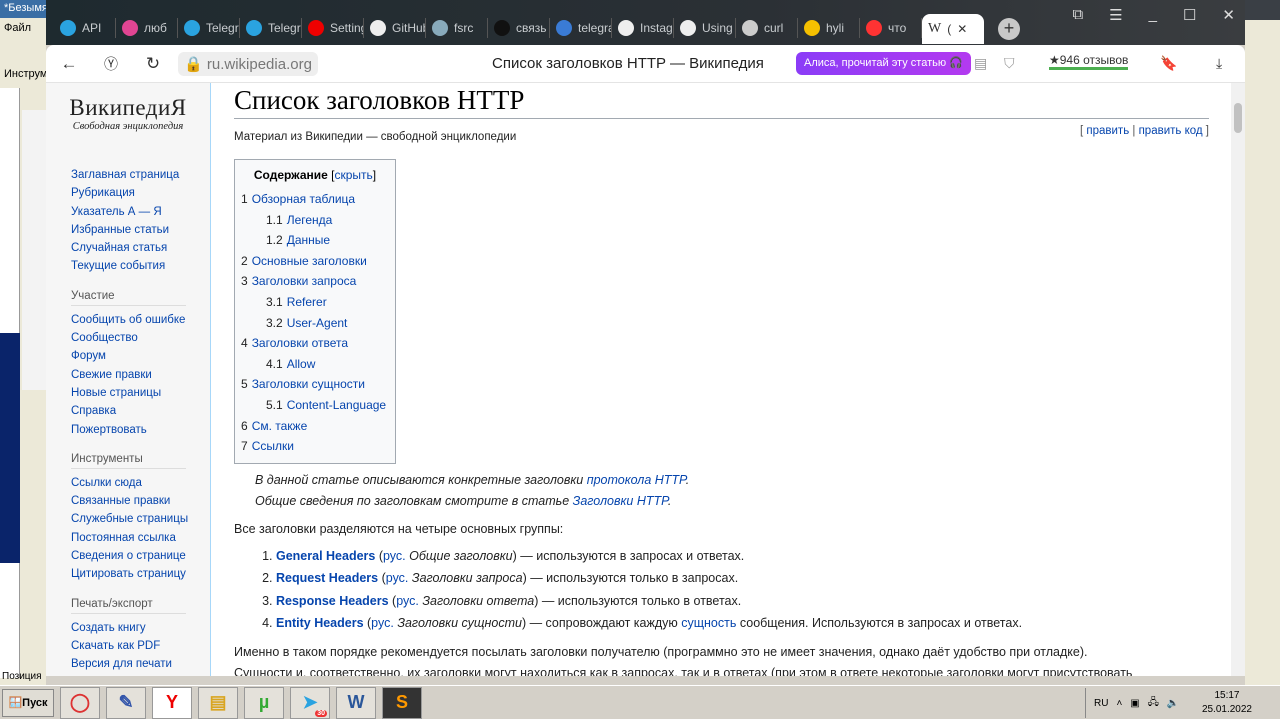 This screenshot has height=719, width=1280. What do you see at coordinates (1227, 703) in the screenshot?
I see `clock: 15:17 25.01.2022` at bounding box center [1227, 703].